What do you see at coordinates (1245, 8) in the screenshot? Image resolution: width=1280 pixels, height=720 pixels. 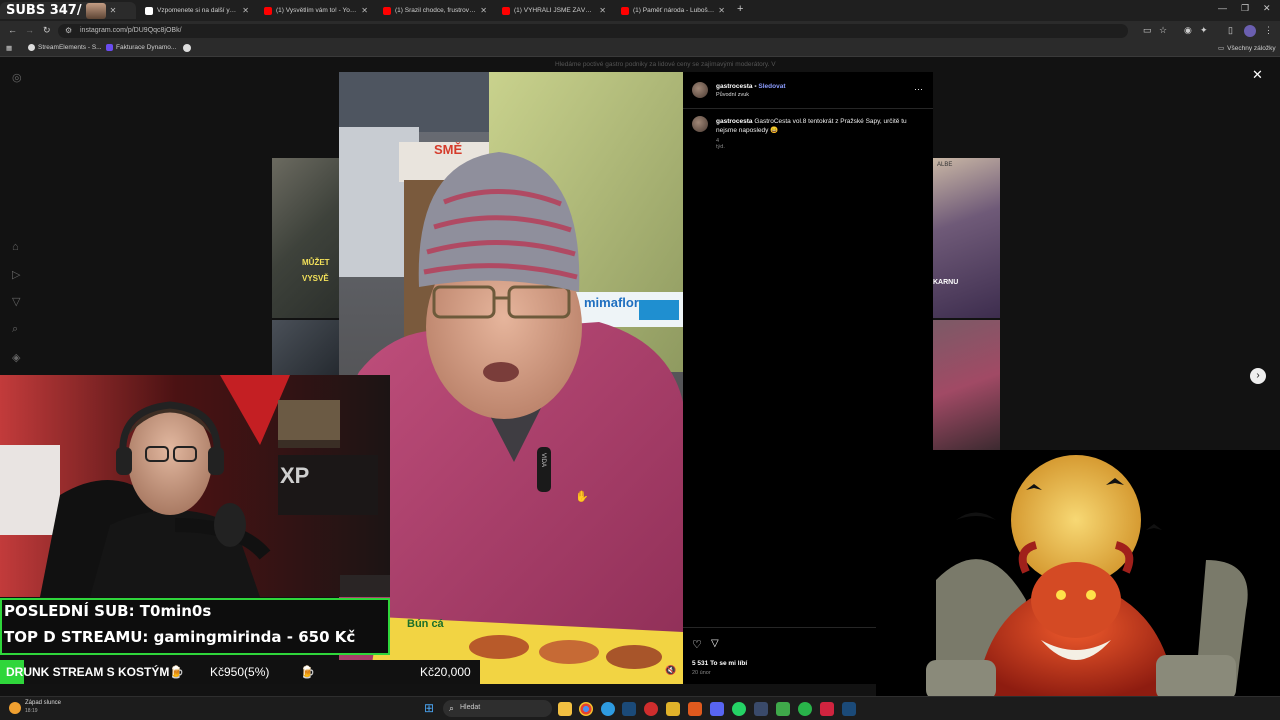 I see `maximize-button: ❐` at bounding box center [1245, 8].